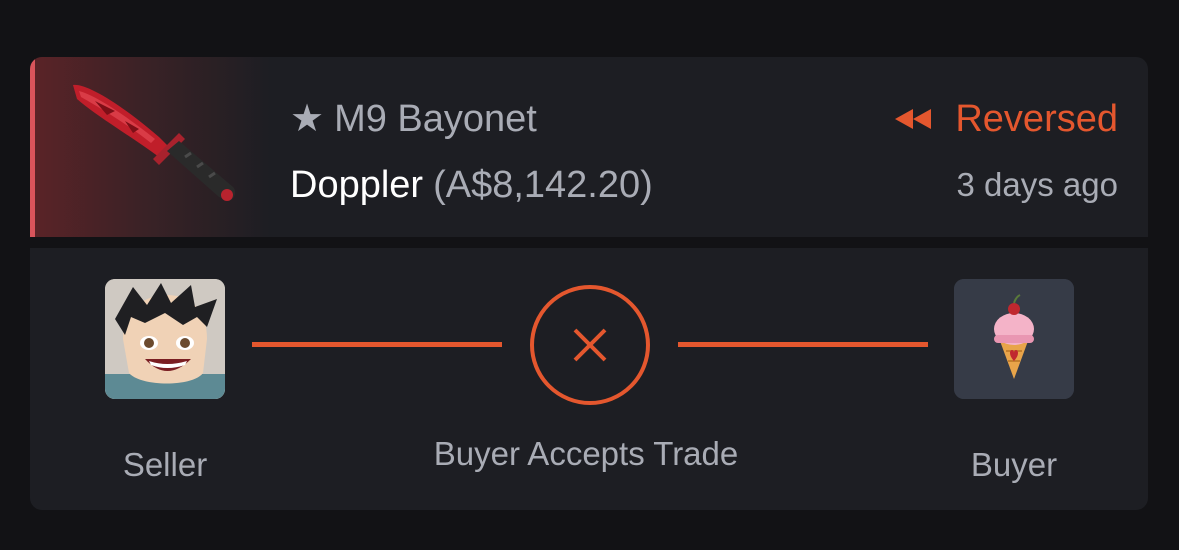  What do you see at coordinates (586, 453) in the screenshot?
I see `trade-step-label: Buyer Accepts Trade` at bounding box center [586, 453].